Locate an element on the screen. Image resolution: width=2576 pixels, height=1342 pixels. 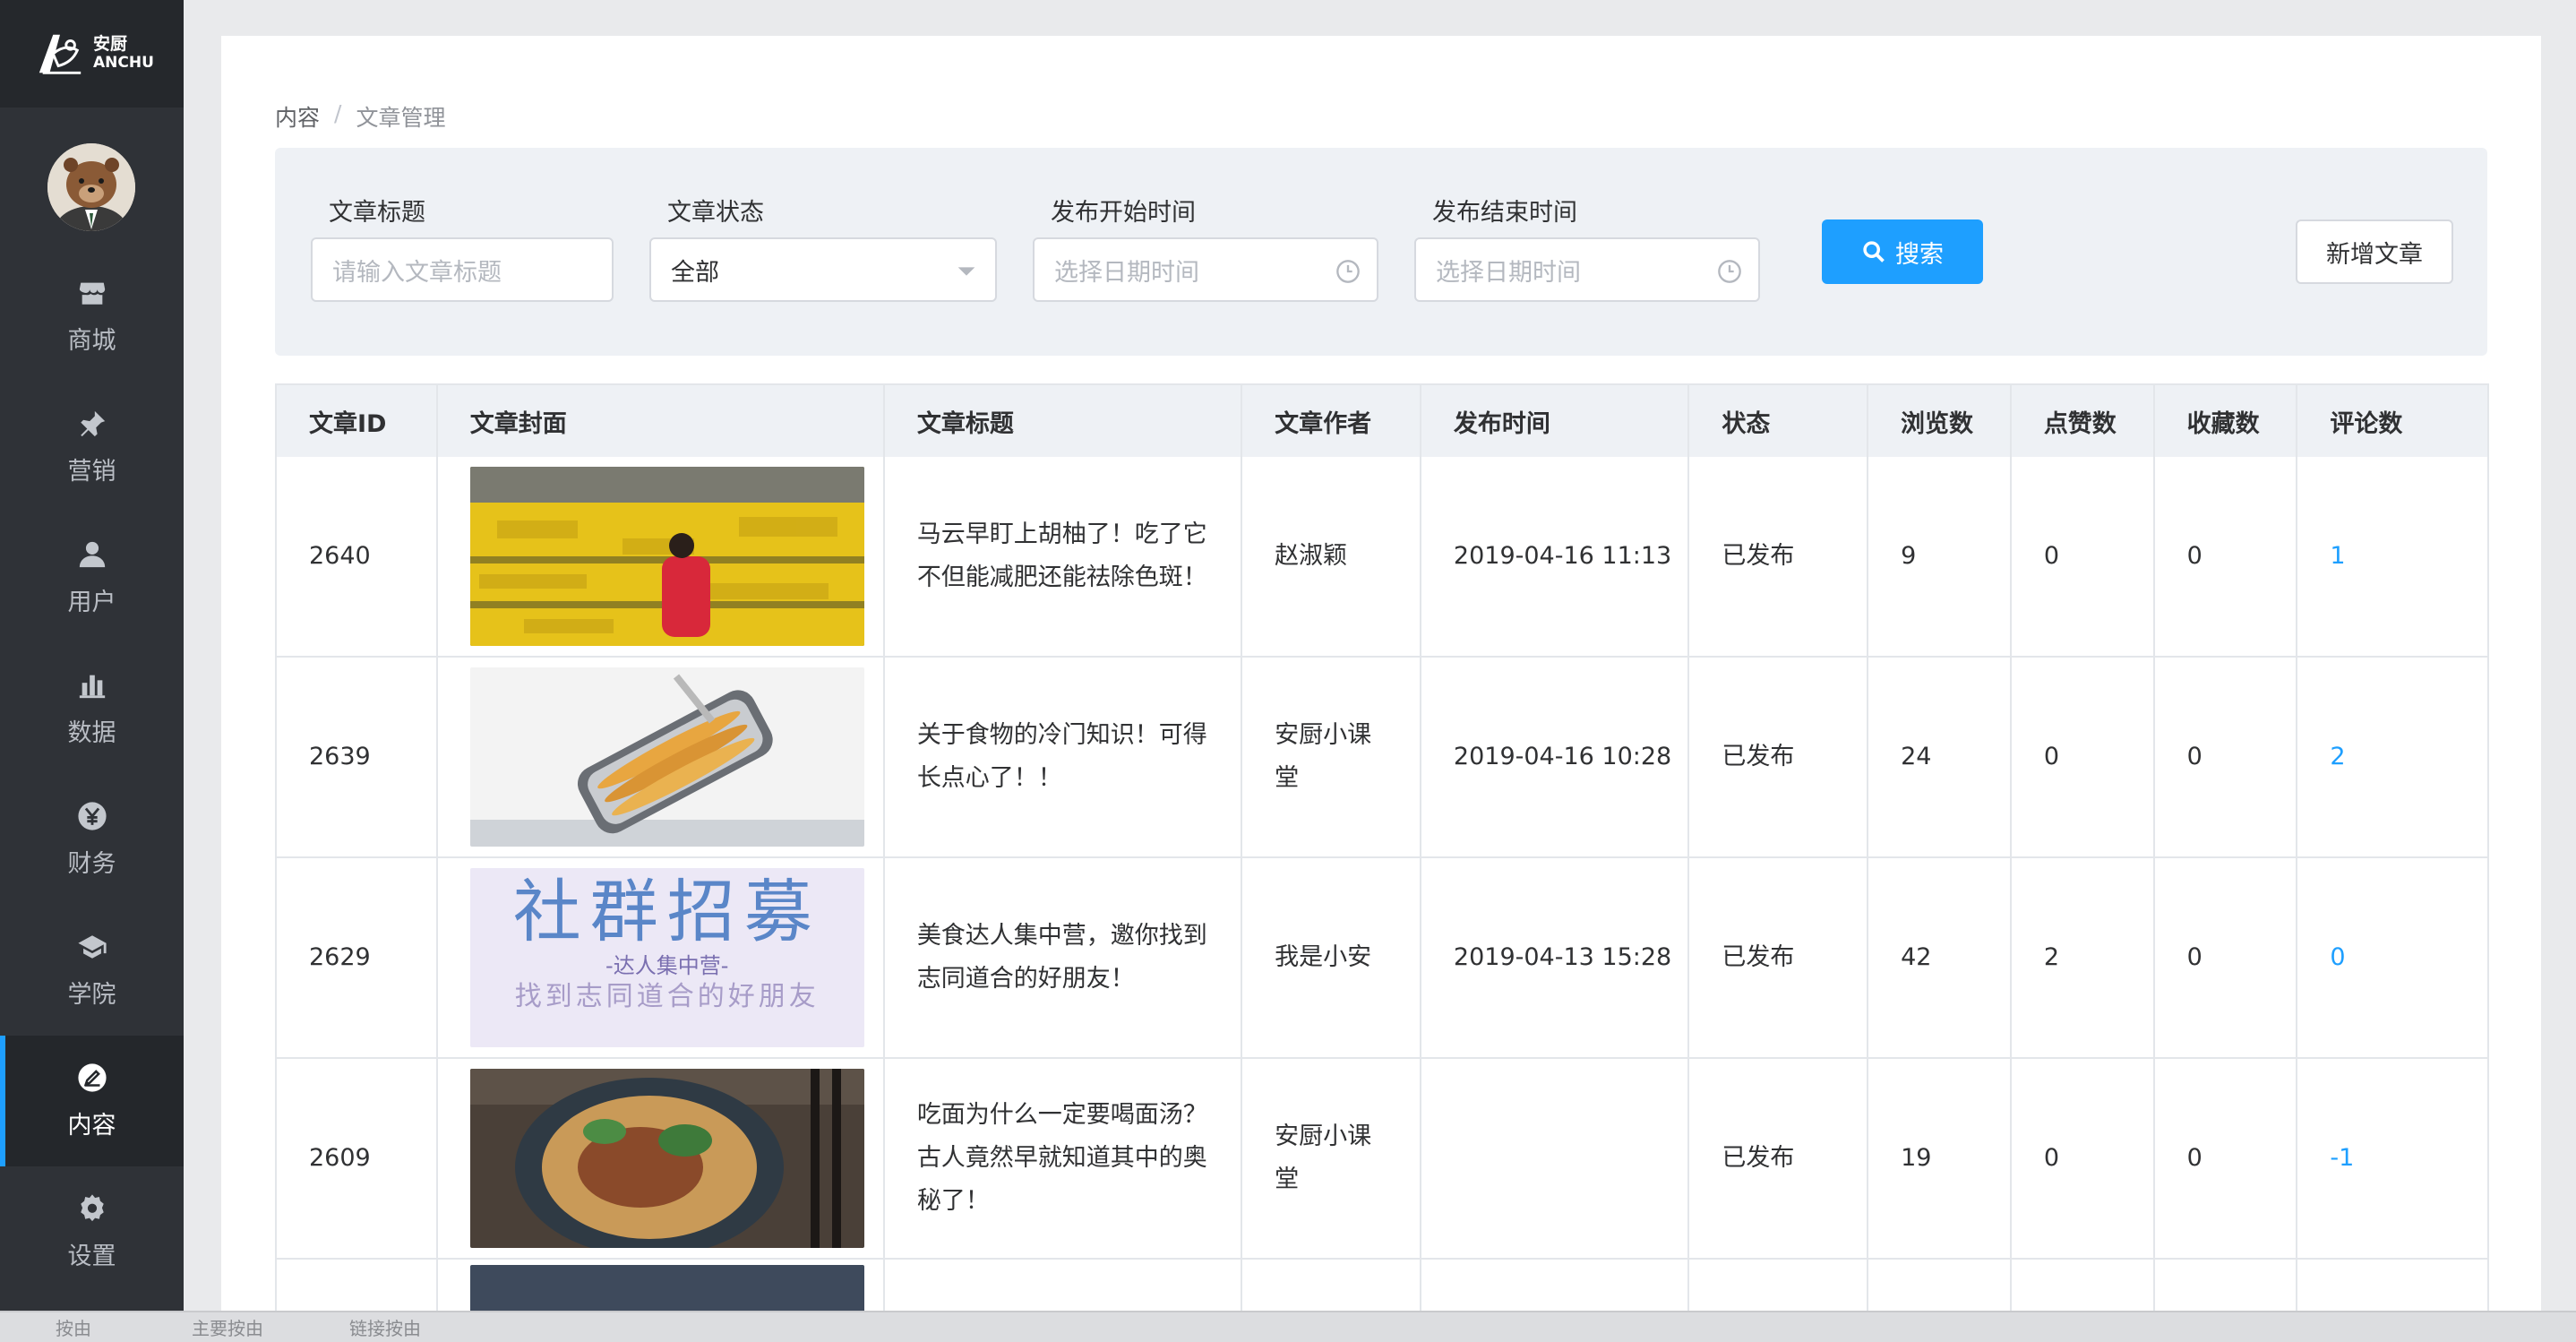
cover-image-recruit: 社群招募 -达人集中营- 找到志同道合的好朋友 is located at coordinates (666, 957).